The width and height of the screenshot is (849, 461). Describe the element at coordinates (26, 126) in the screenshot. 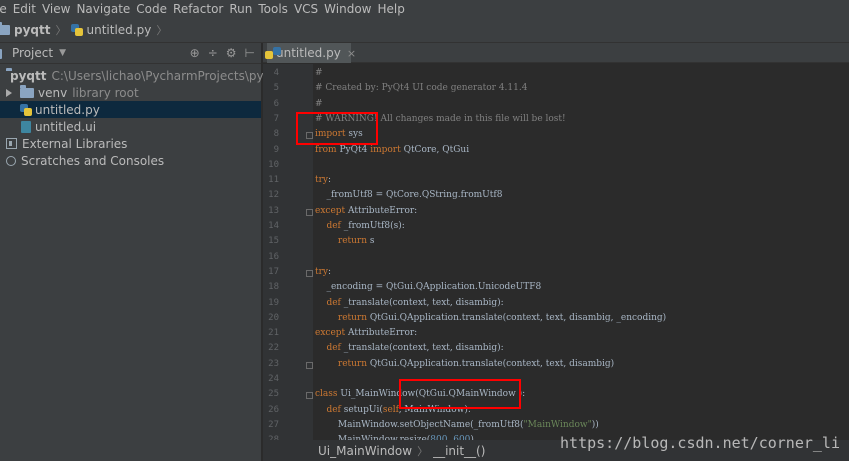

I see `ui-file-icon` at that location.